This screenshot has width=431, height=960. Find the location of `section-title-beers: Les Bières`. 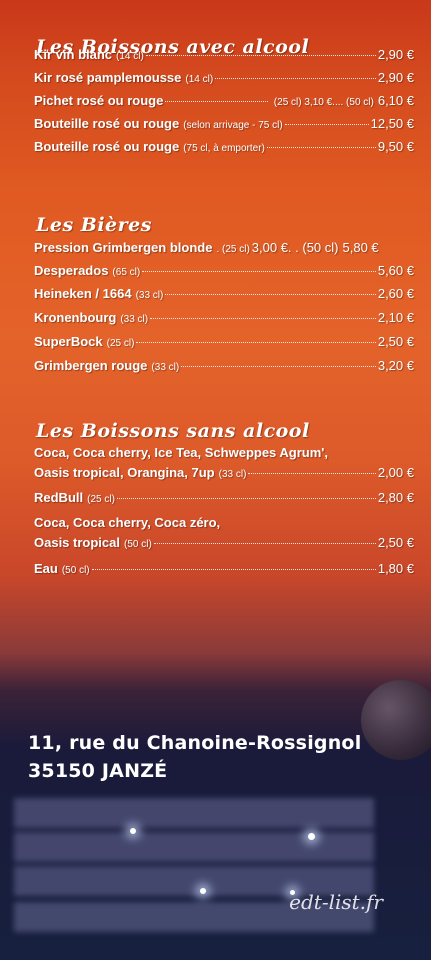

section-title-beers: Les Bières is located at coordinates (94, 225).